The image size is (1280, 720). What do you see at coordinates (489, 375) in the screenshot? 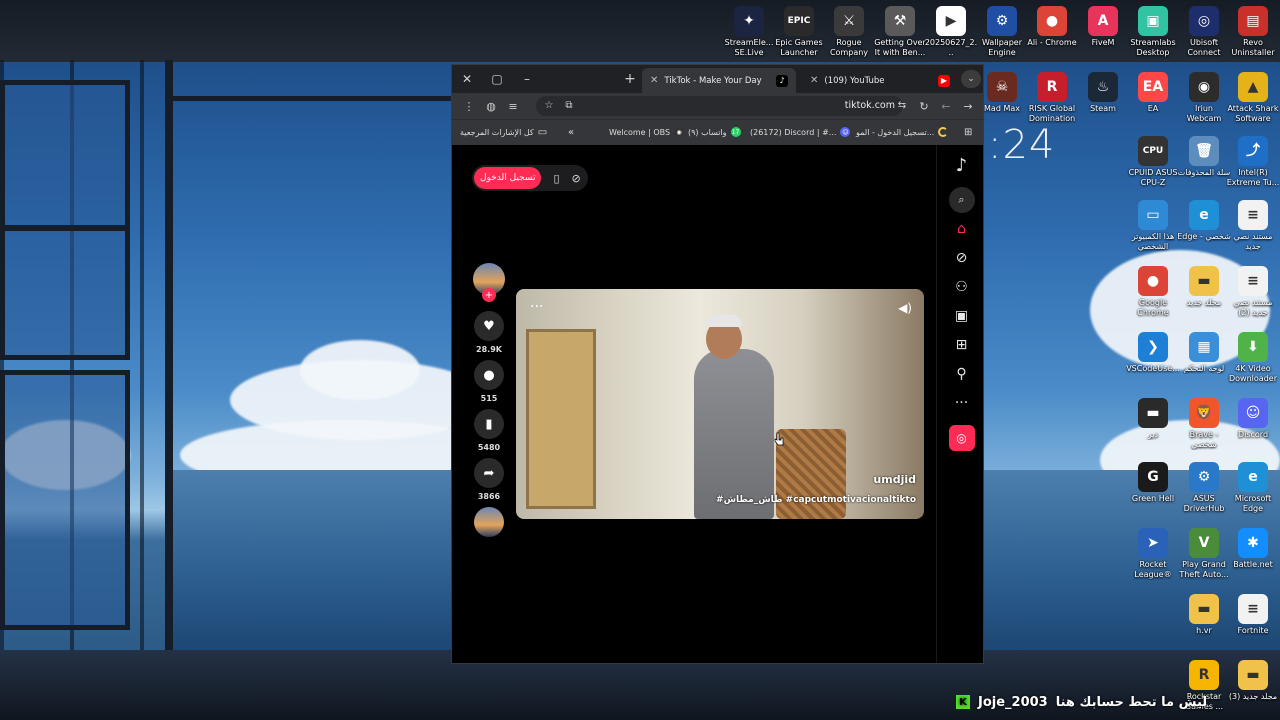
I see `comment-icon: ●` at bounding box center [489, 375].